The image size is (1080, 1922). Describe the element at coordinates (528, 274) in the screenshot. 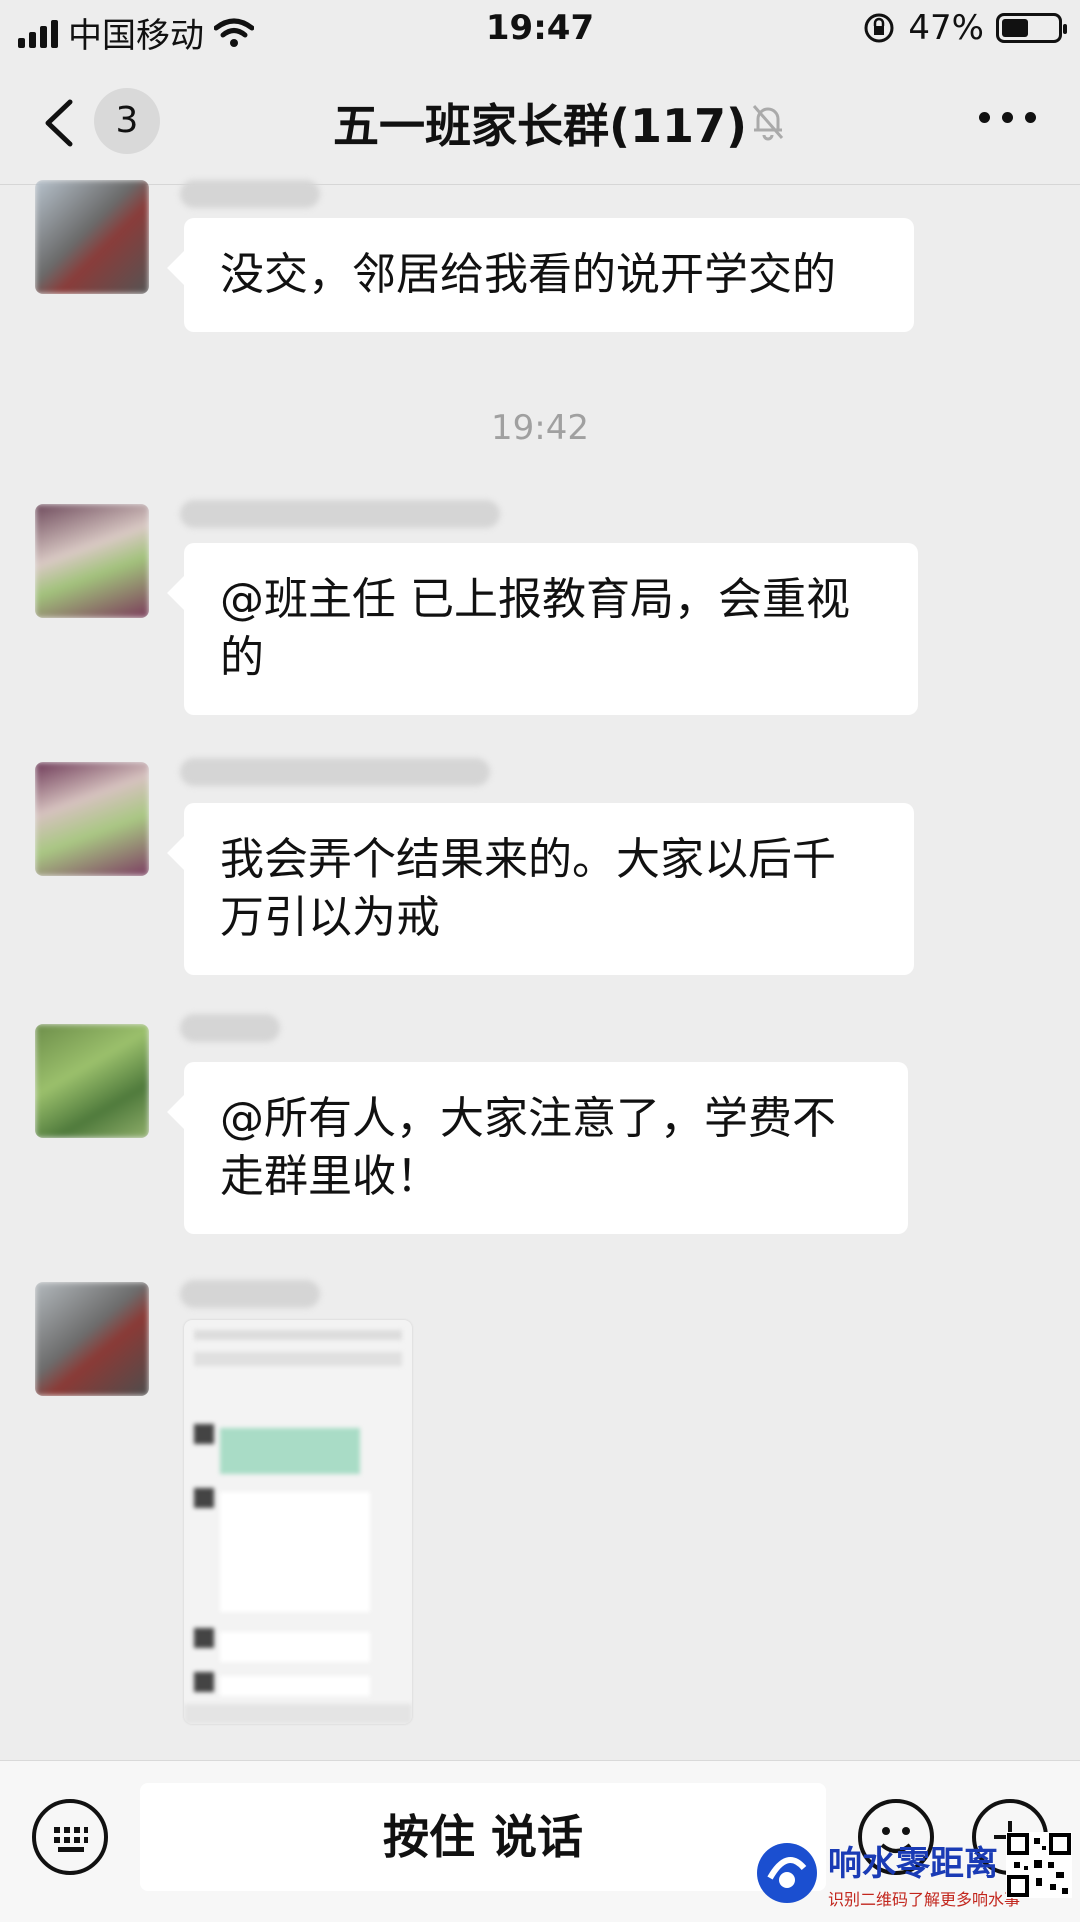

I see `message-text: 没交，邻居给我看的说开学交的` at that location.